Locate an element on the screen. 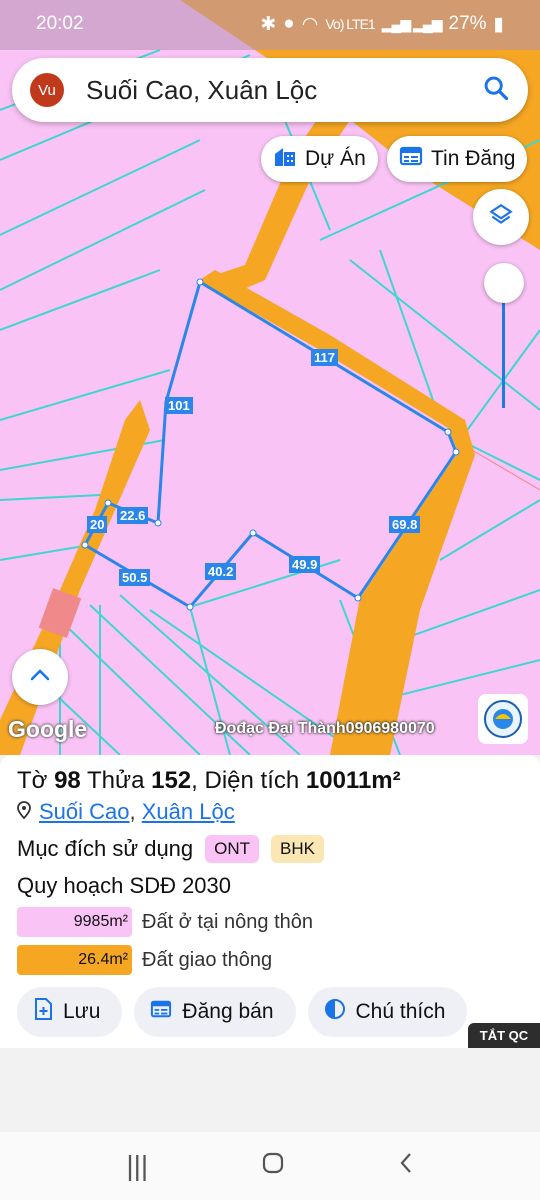  expand-up-button is located at coordinates (40, 677).